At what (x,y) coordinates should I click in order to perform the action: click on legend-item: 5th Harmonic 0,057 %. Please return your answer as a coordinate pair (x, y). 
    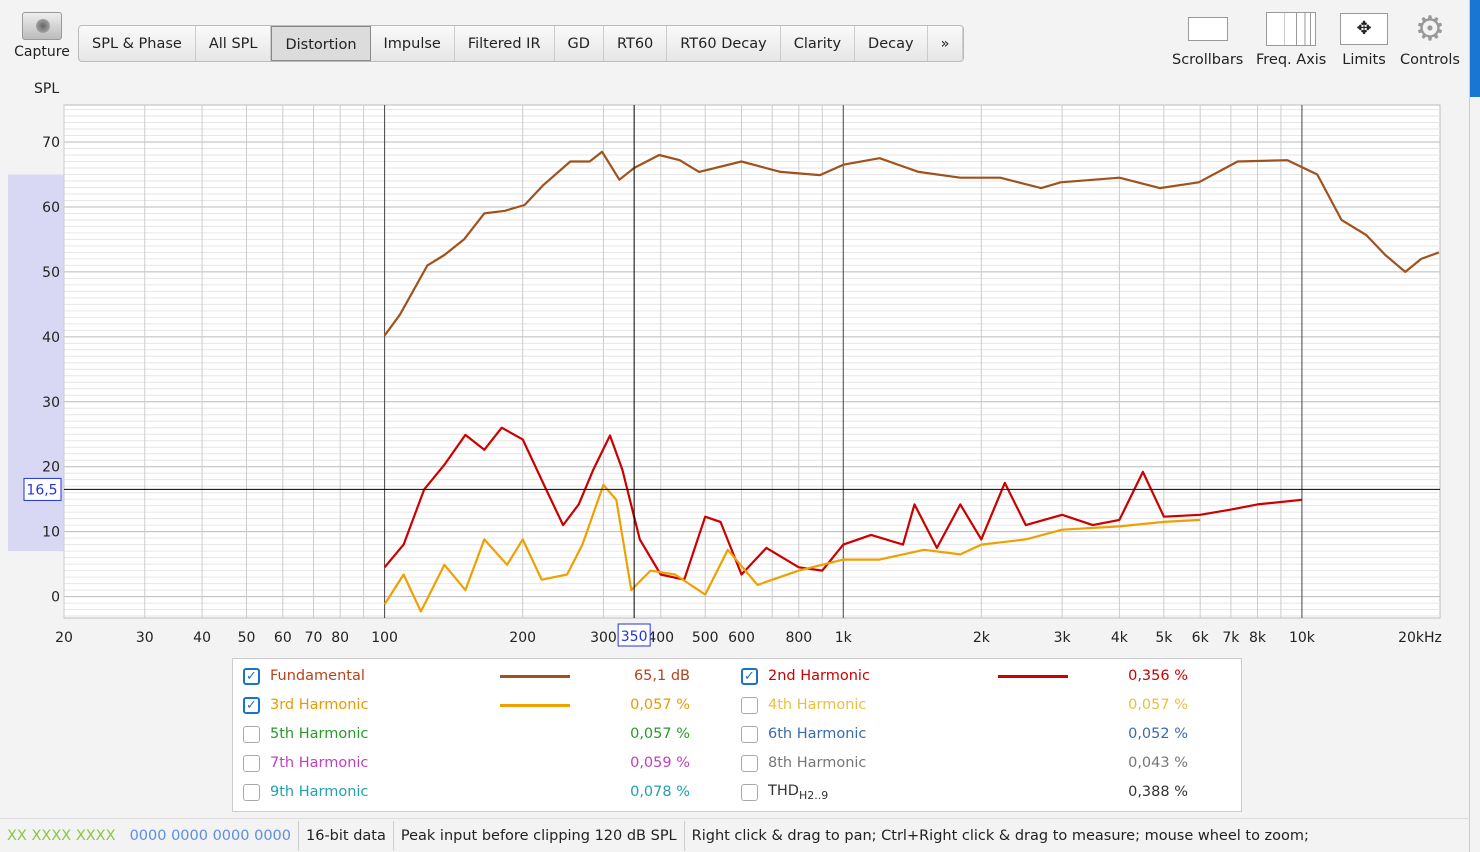
    Looking at the image, I should click on (466, 734).